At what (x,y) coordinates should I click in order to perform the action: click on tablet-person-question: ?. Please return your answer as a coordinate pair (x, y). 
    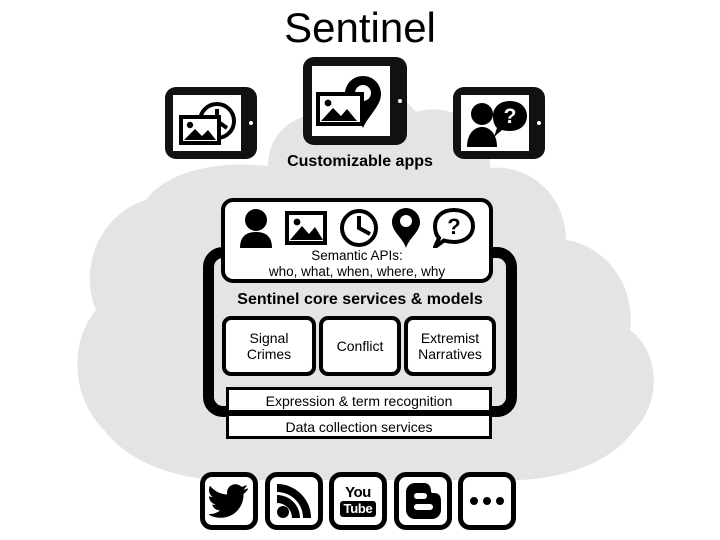
    Looking at the image, I should click on (499, 123).